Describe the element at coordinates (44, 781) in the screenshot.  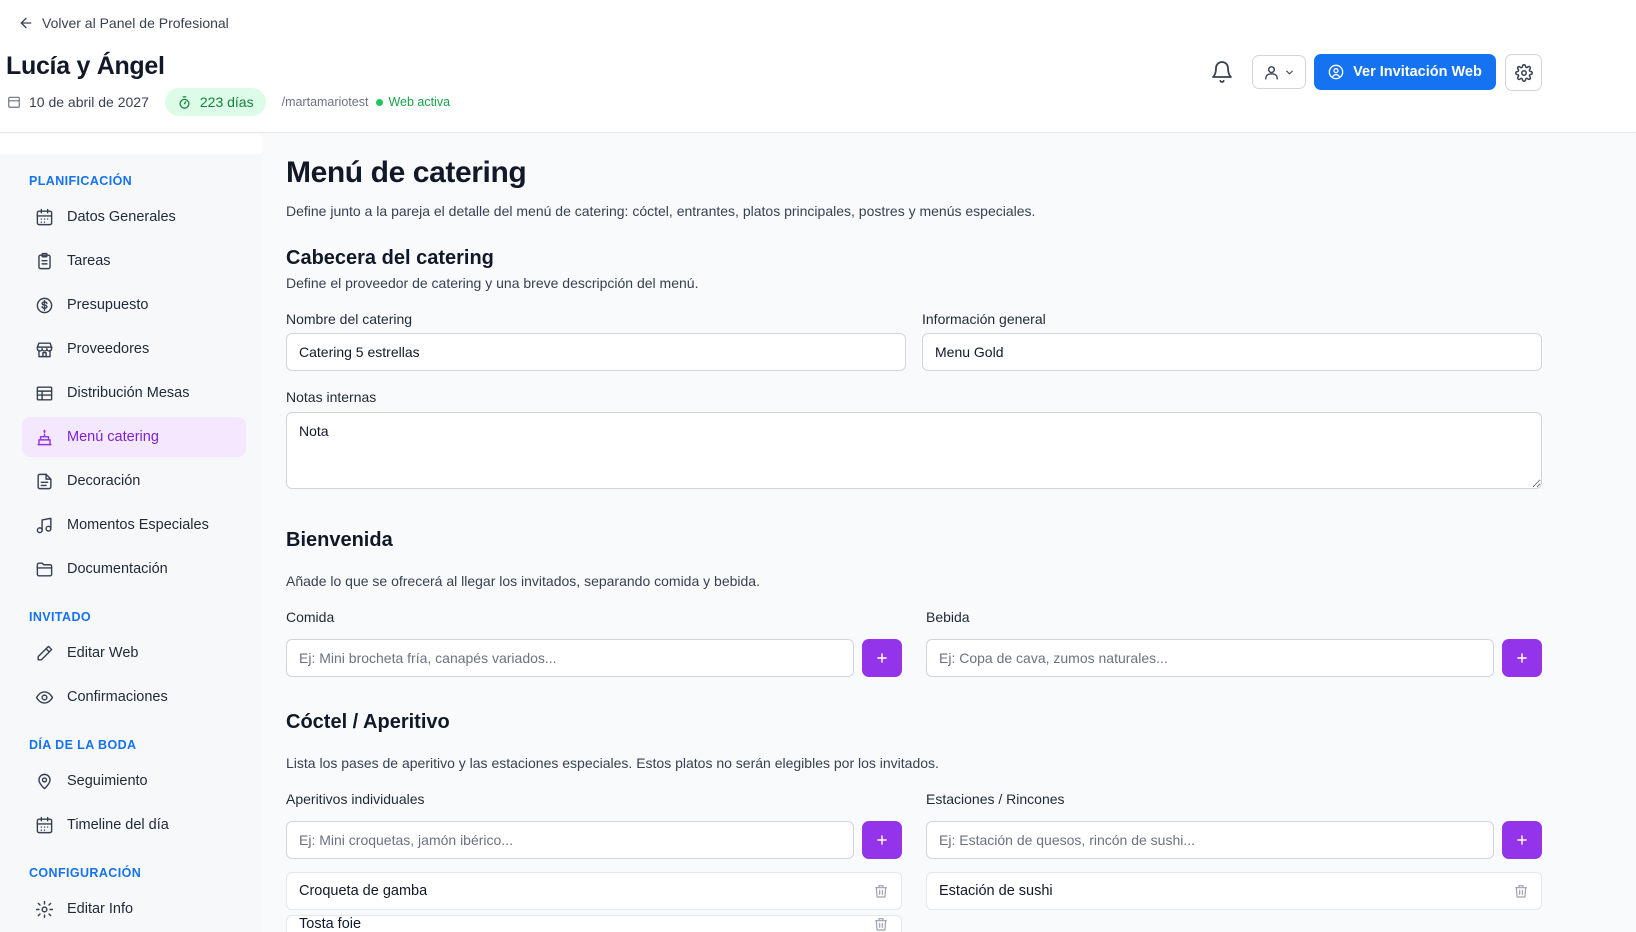
I see `map-pin-icon` at that location.